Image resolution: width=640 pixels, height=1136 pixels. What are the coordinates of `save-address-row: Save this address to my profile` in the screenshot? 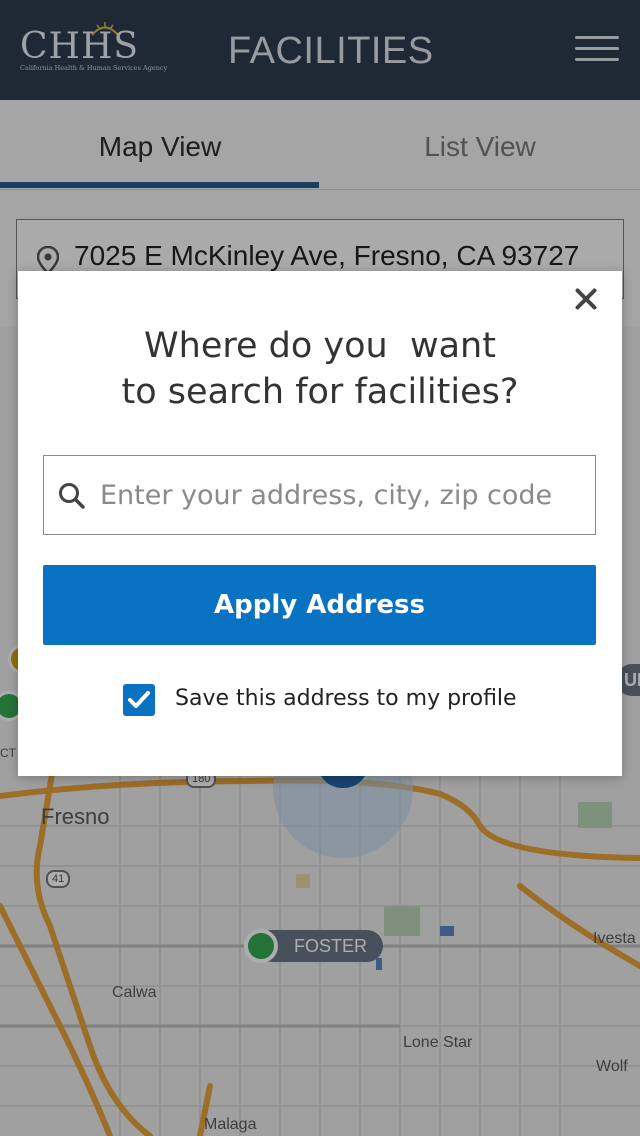 It's located at (333, 701).